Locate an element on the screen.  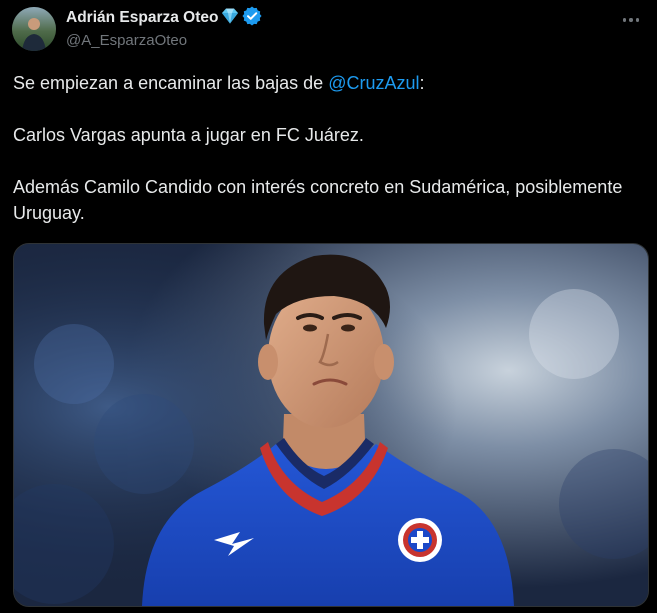
more-options-icon is located at coordinates (631, 20).